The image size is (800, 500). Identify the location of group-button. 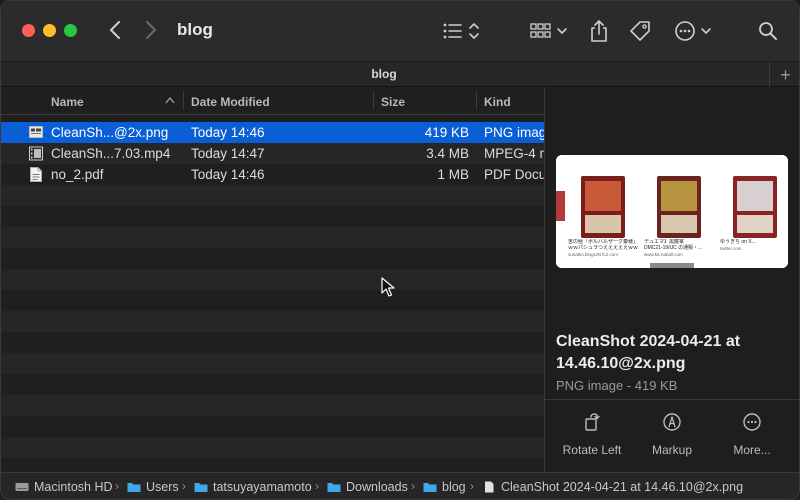
(550, 31).